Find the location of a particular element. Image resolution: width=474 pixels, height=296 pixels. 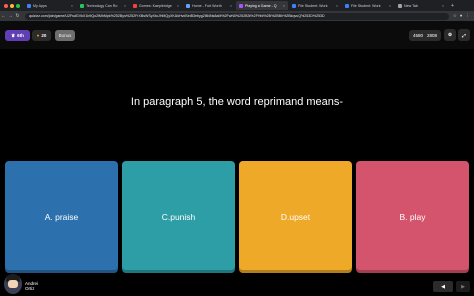

star-icon: ☆ is located at coordinates (455, 16).